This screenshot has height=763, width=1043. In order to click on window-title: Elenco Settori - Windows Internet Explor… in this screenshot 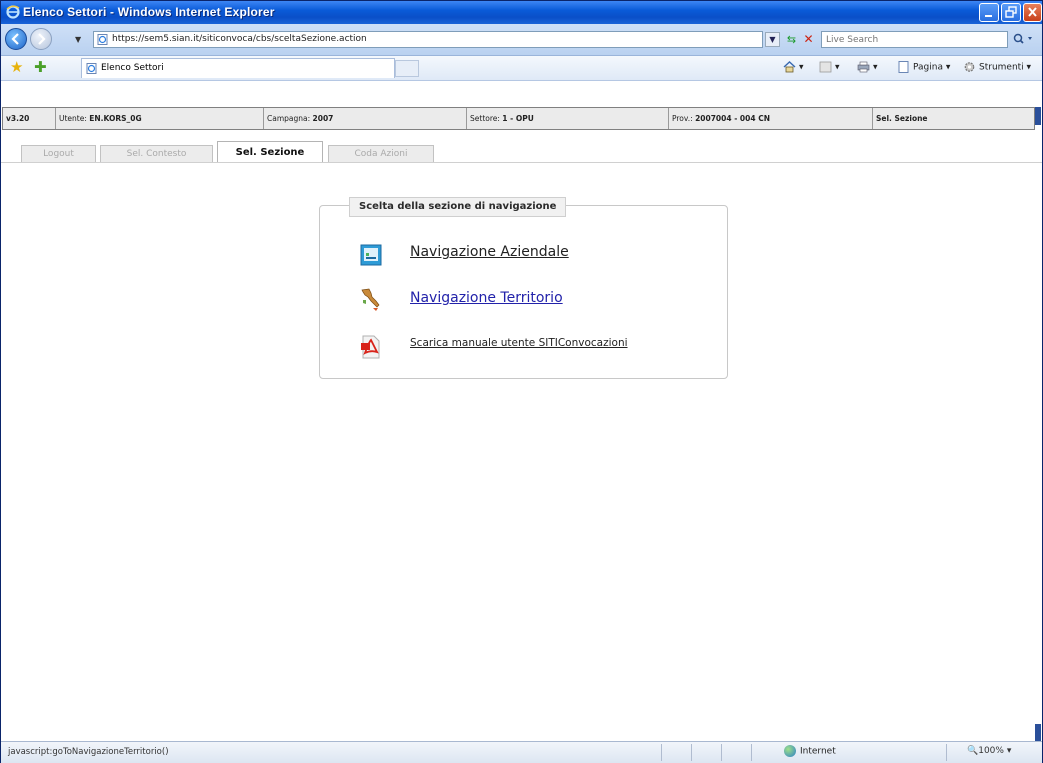, I will do `click(149, 12)`.